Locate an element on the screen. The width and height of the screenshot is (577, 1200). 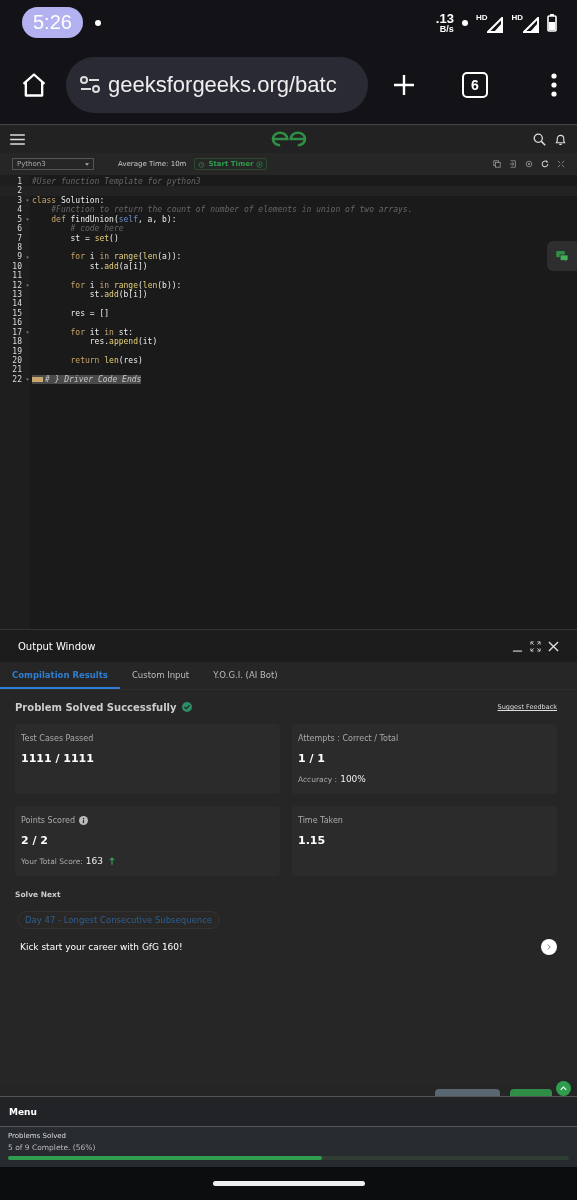
line-number: 15 is located at coordinates (16, 313).